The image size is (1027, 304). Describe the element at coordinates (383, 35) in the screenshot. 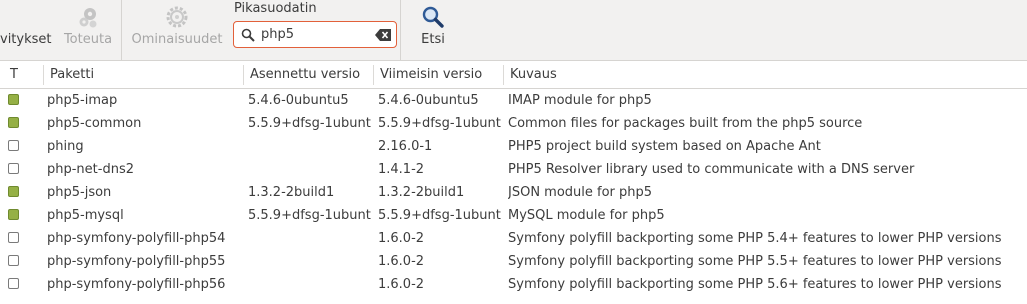

I see `clear-icon` at that location.